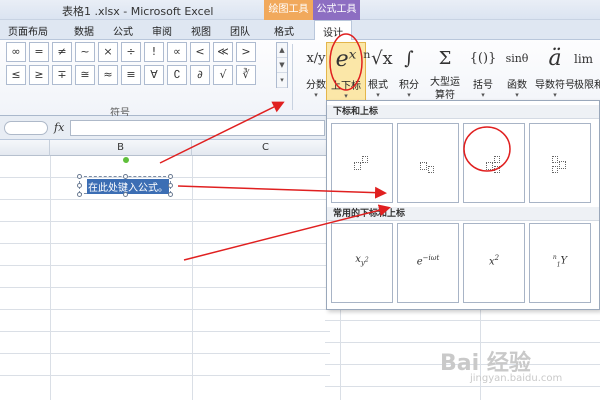 This screenshot has height=400, width=600. Describe the element at coordinates (487, 149) in the screenshot. I see `highlight-circle-tile` at that location.